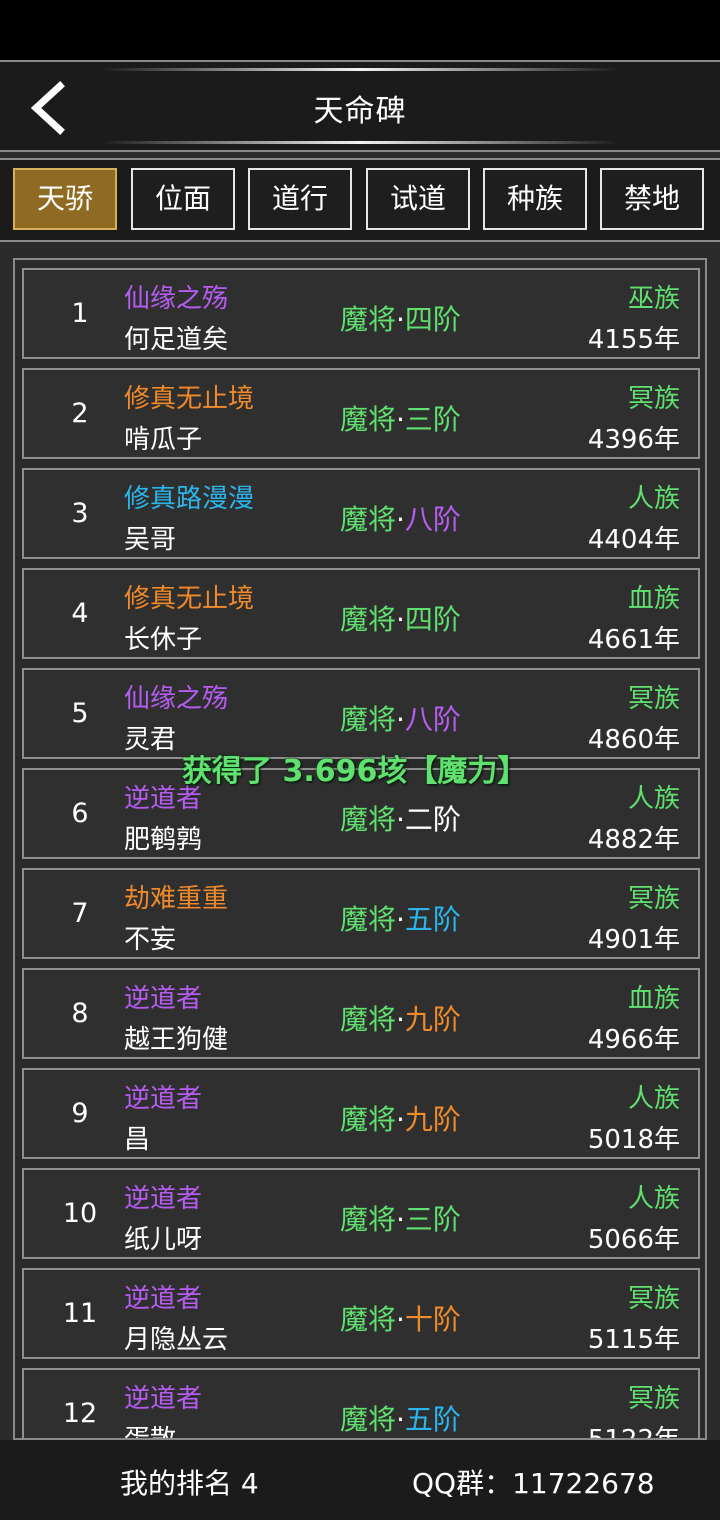 The width and height of the screenshot is (720, 1520). What do you see at coordinates (533, 1483) in the screenshot?
I see `qq-group-label: QQ群：11722678` at bounding box center [533, 1483].